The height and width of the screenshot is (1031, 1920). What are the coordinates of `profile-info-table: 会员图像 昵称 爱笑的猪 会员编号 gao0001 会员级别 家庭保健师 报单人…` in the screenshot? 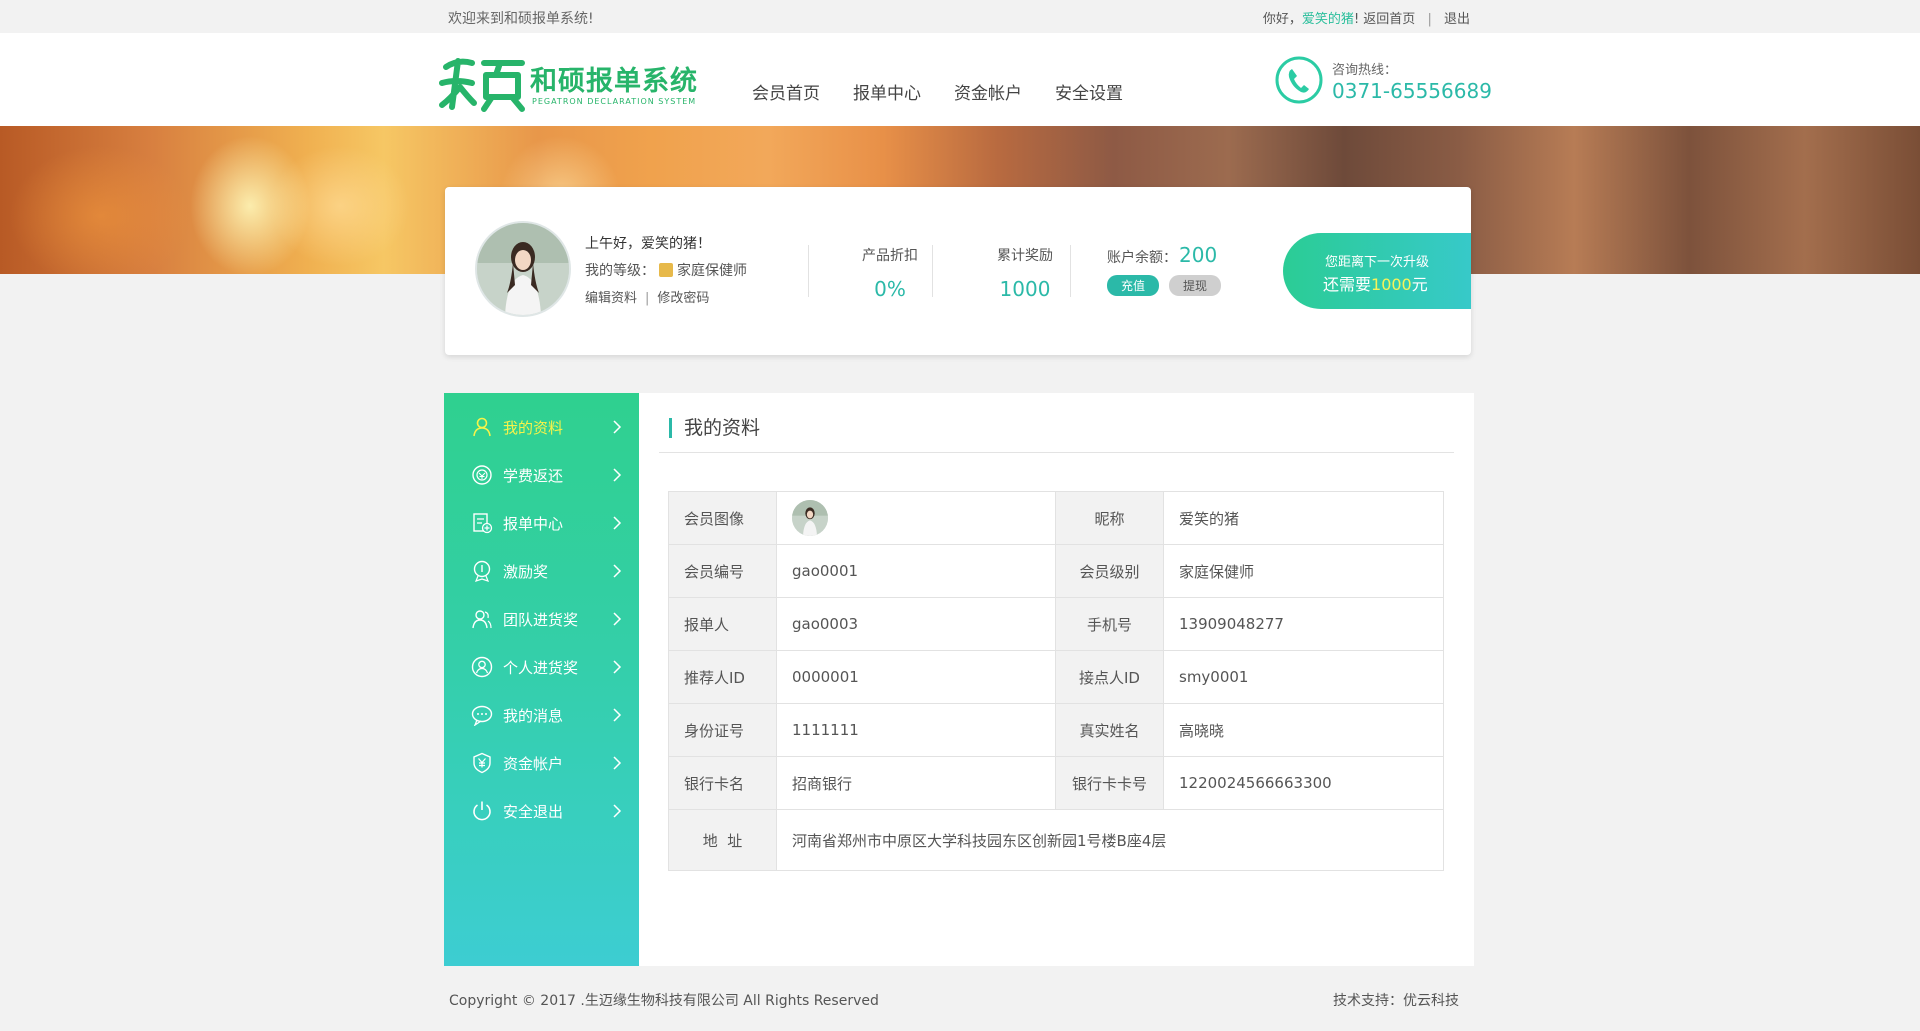 It's located at (1056, 681).